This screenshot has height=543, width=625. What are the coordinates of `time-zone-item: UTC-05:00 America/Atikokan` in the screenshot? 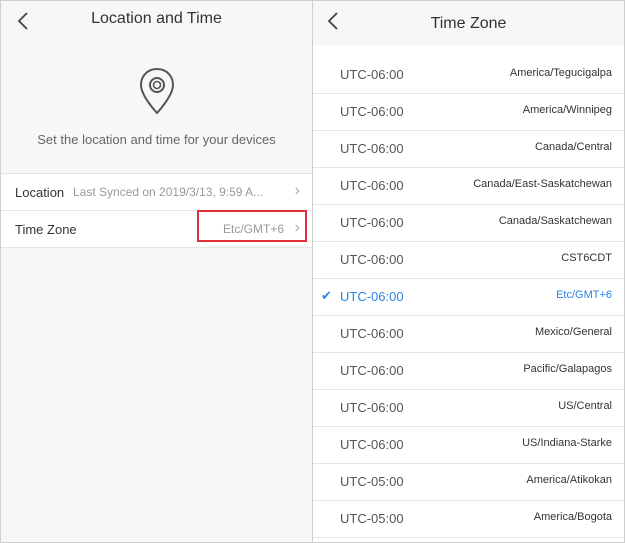 It's located at (468, 482).